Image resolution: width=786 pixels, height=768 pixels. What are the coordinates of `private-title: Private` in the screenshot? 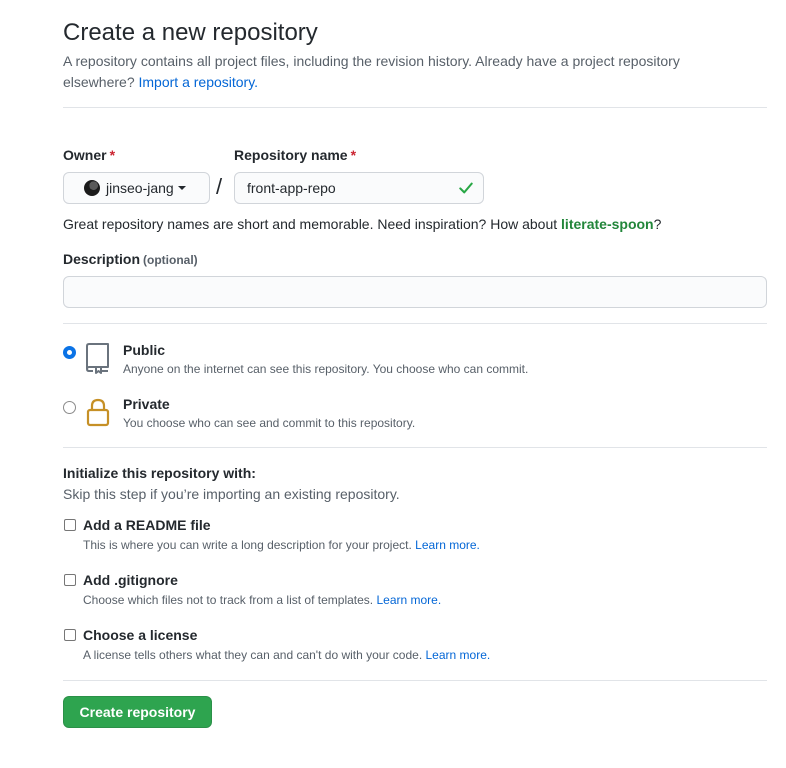 It's located at (146, 404).